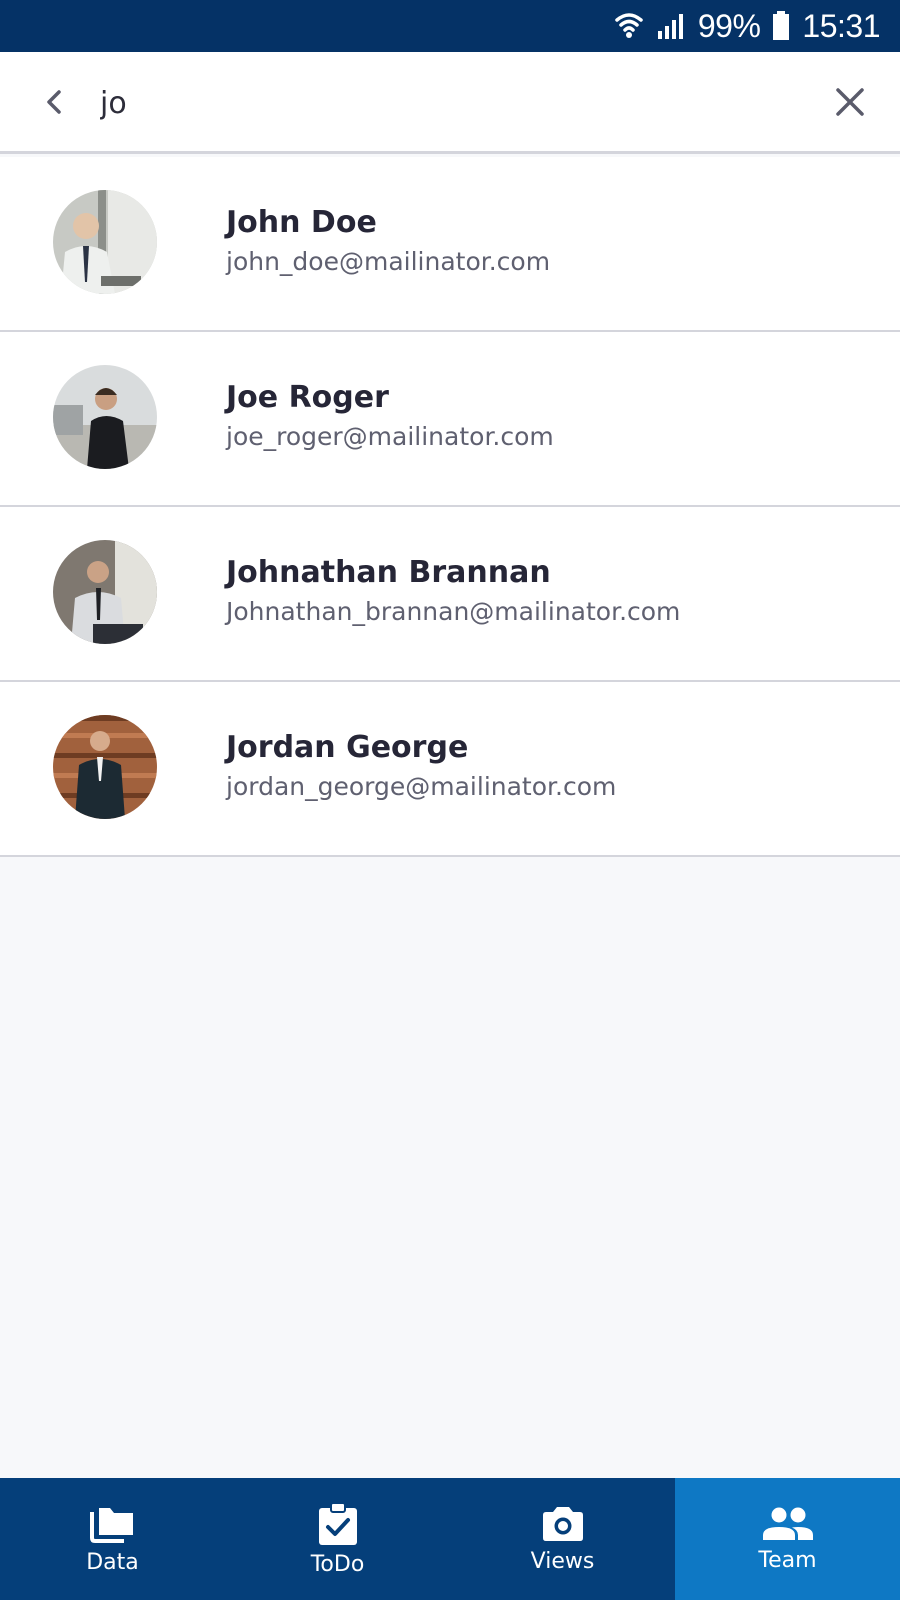  What do you see at coordinates (388, 261) in the screenshot?
I see `person-email: john_doe@mailinator.com` at bounding box center [388, 261].